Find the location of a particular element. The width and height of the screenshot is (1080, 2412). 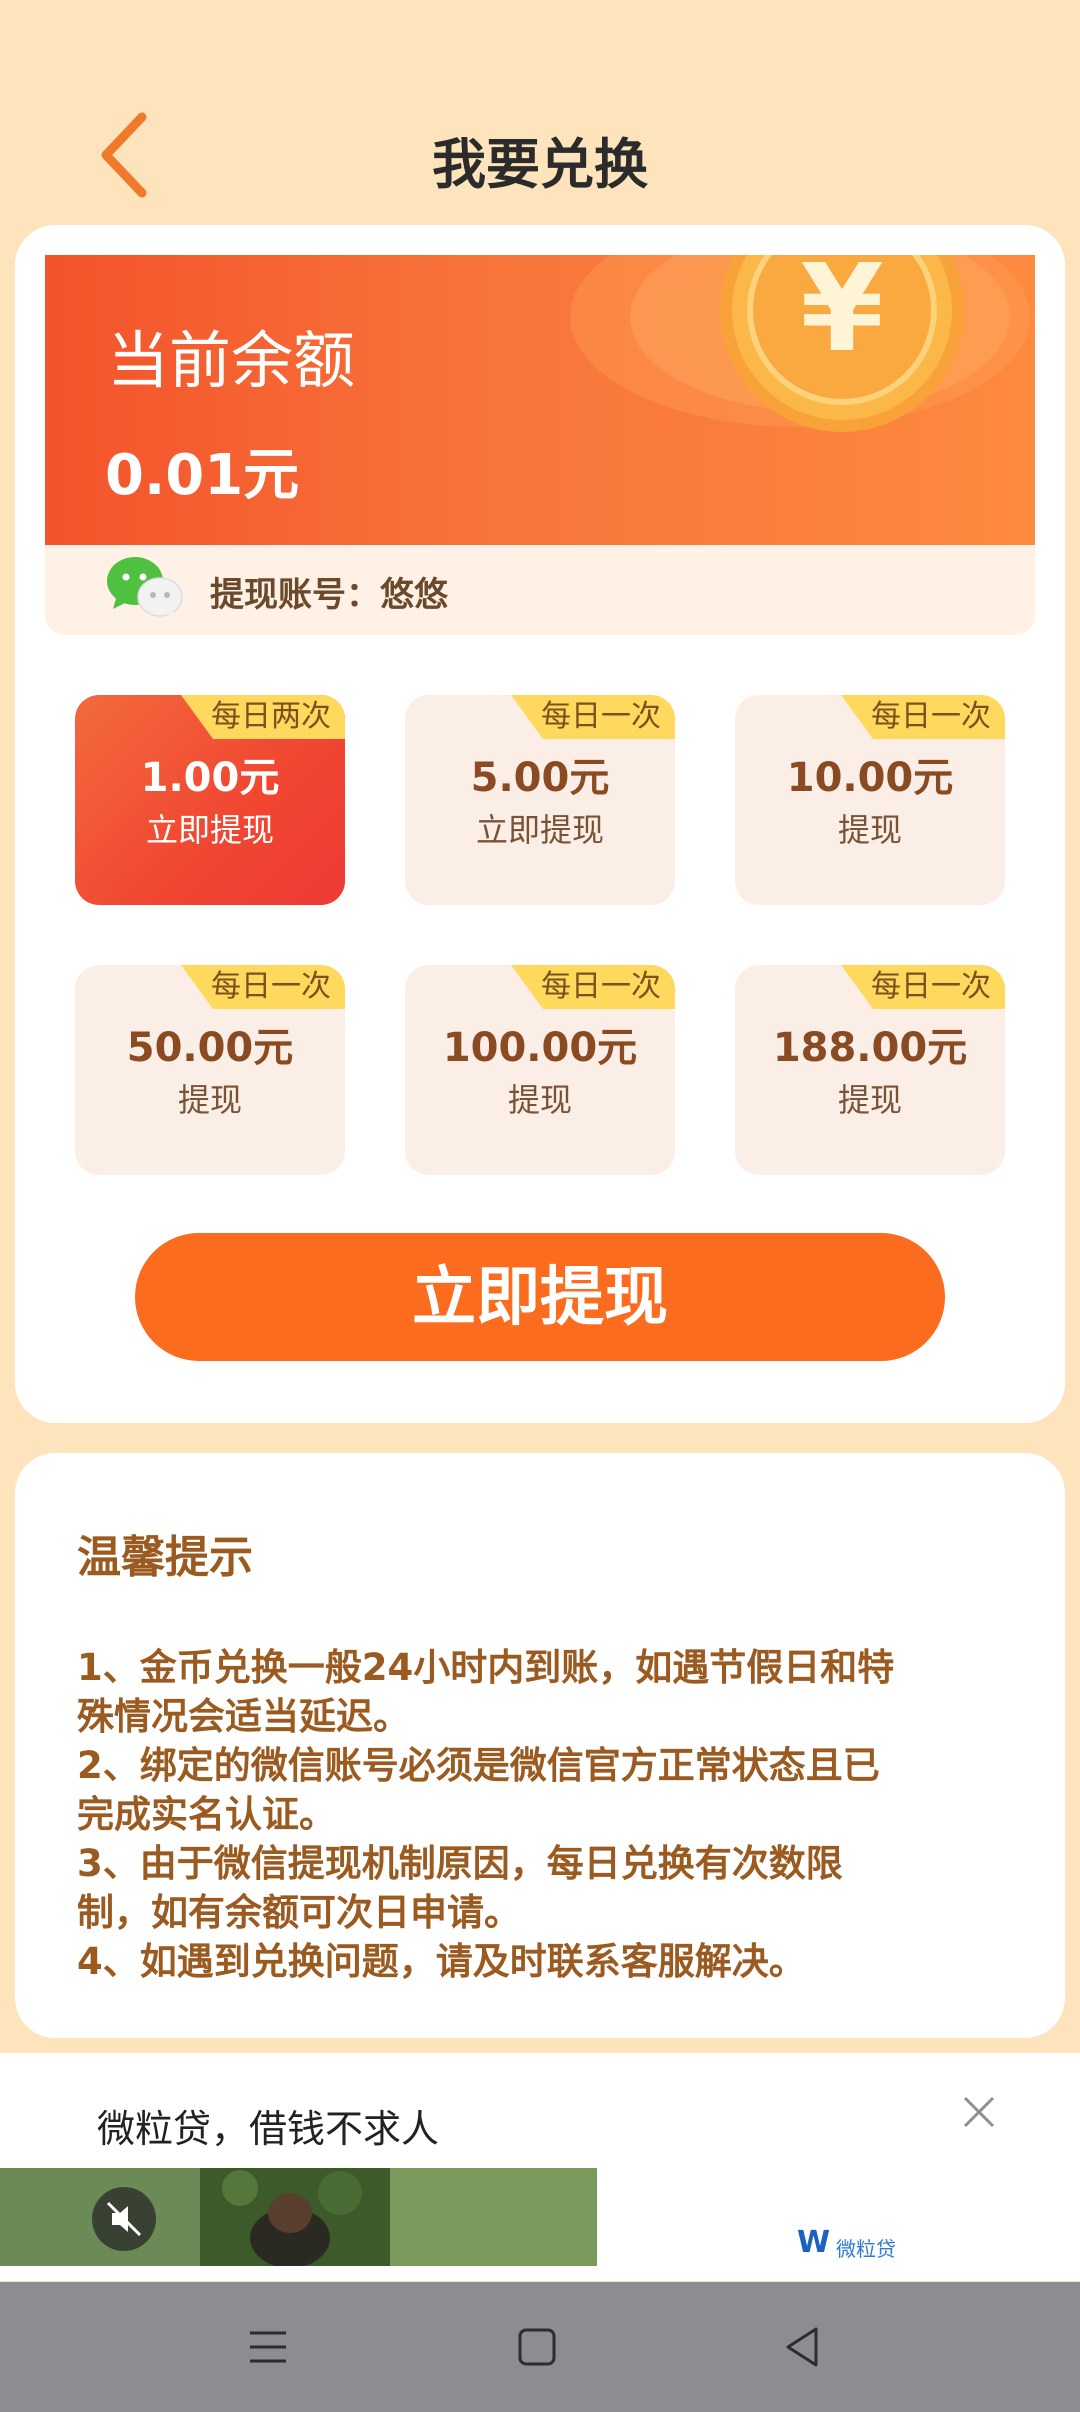

speaker-muted-icon is located at coordinates (124, 2219).